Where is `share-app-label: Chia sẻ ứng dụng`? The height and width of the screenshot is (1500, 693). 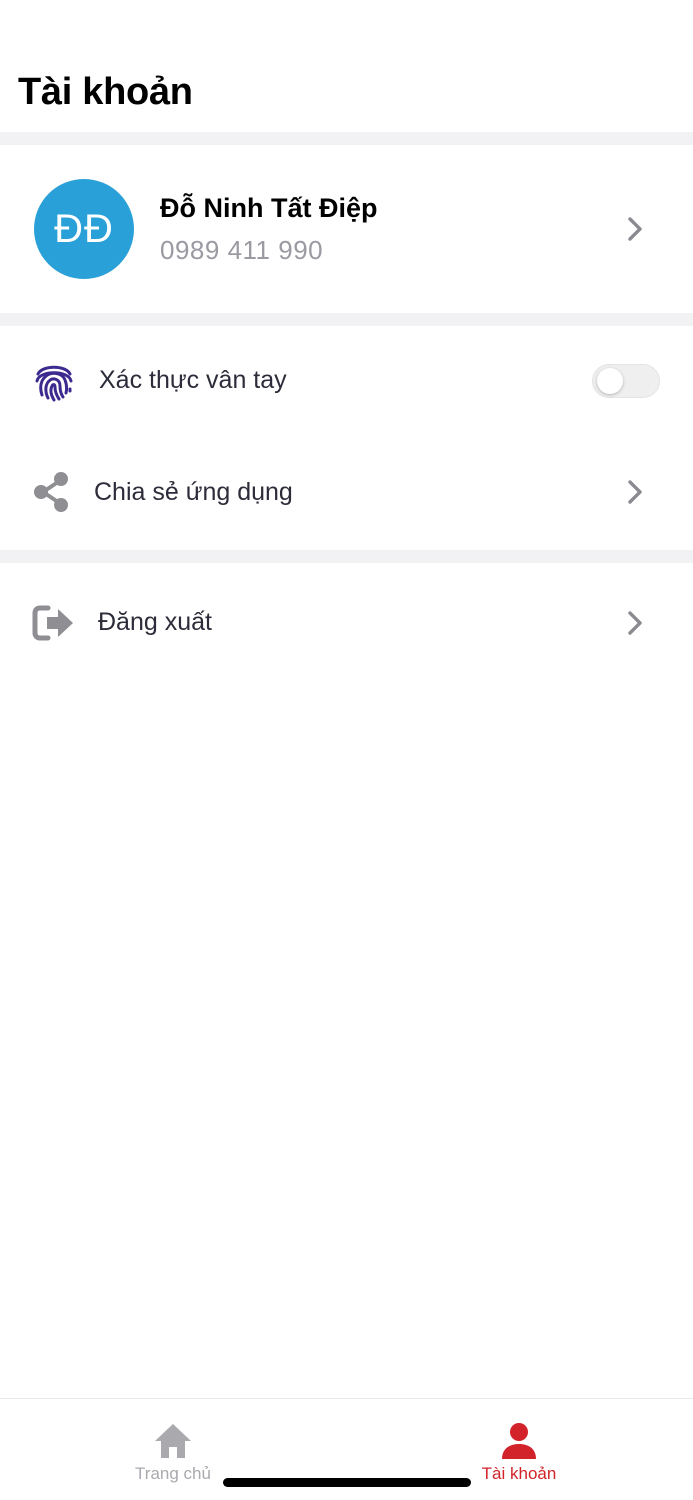 share-app-label: Chia sẻ ứng dụng is located at coordinates (193, 492).